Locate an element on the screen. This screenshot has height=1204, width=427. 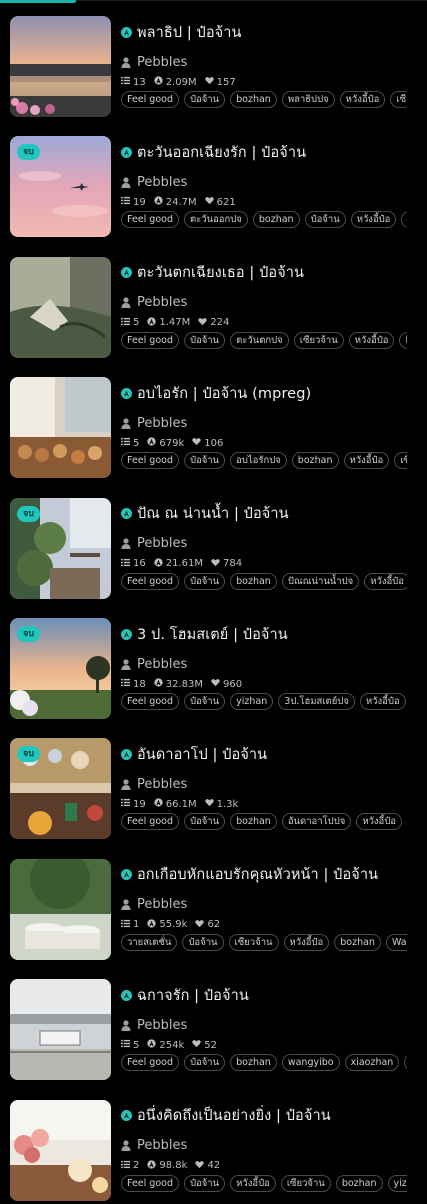
story-title: อันดาอาโป | ป๋อจ้าน is located at coordinates (202, 754).